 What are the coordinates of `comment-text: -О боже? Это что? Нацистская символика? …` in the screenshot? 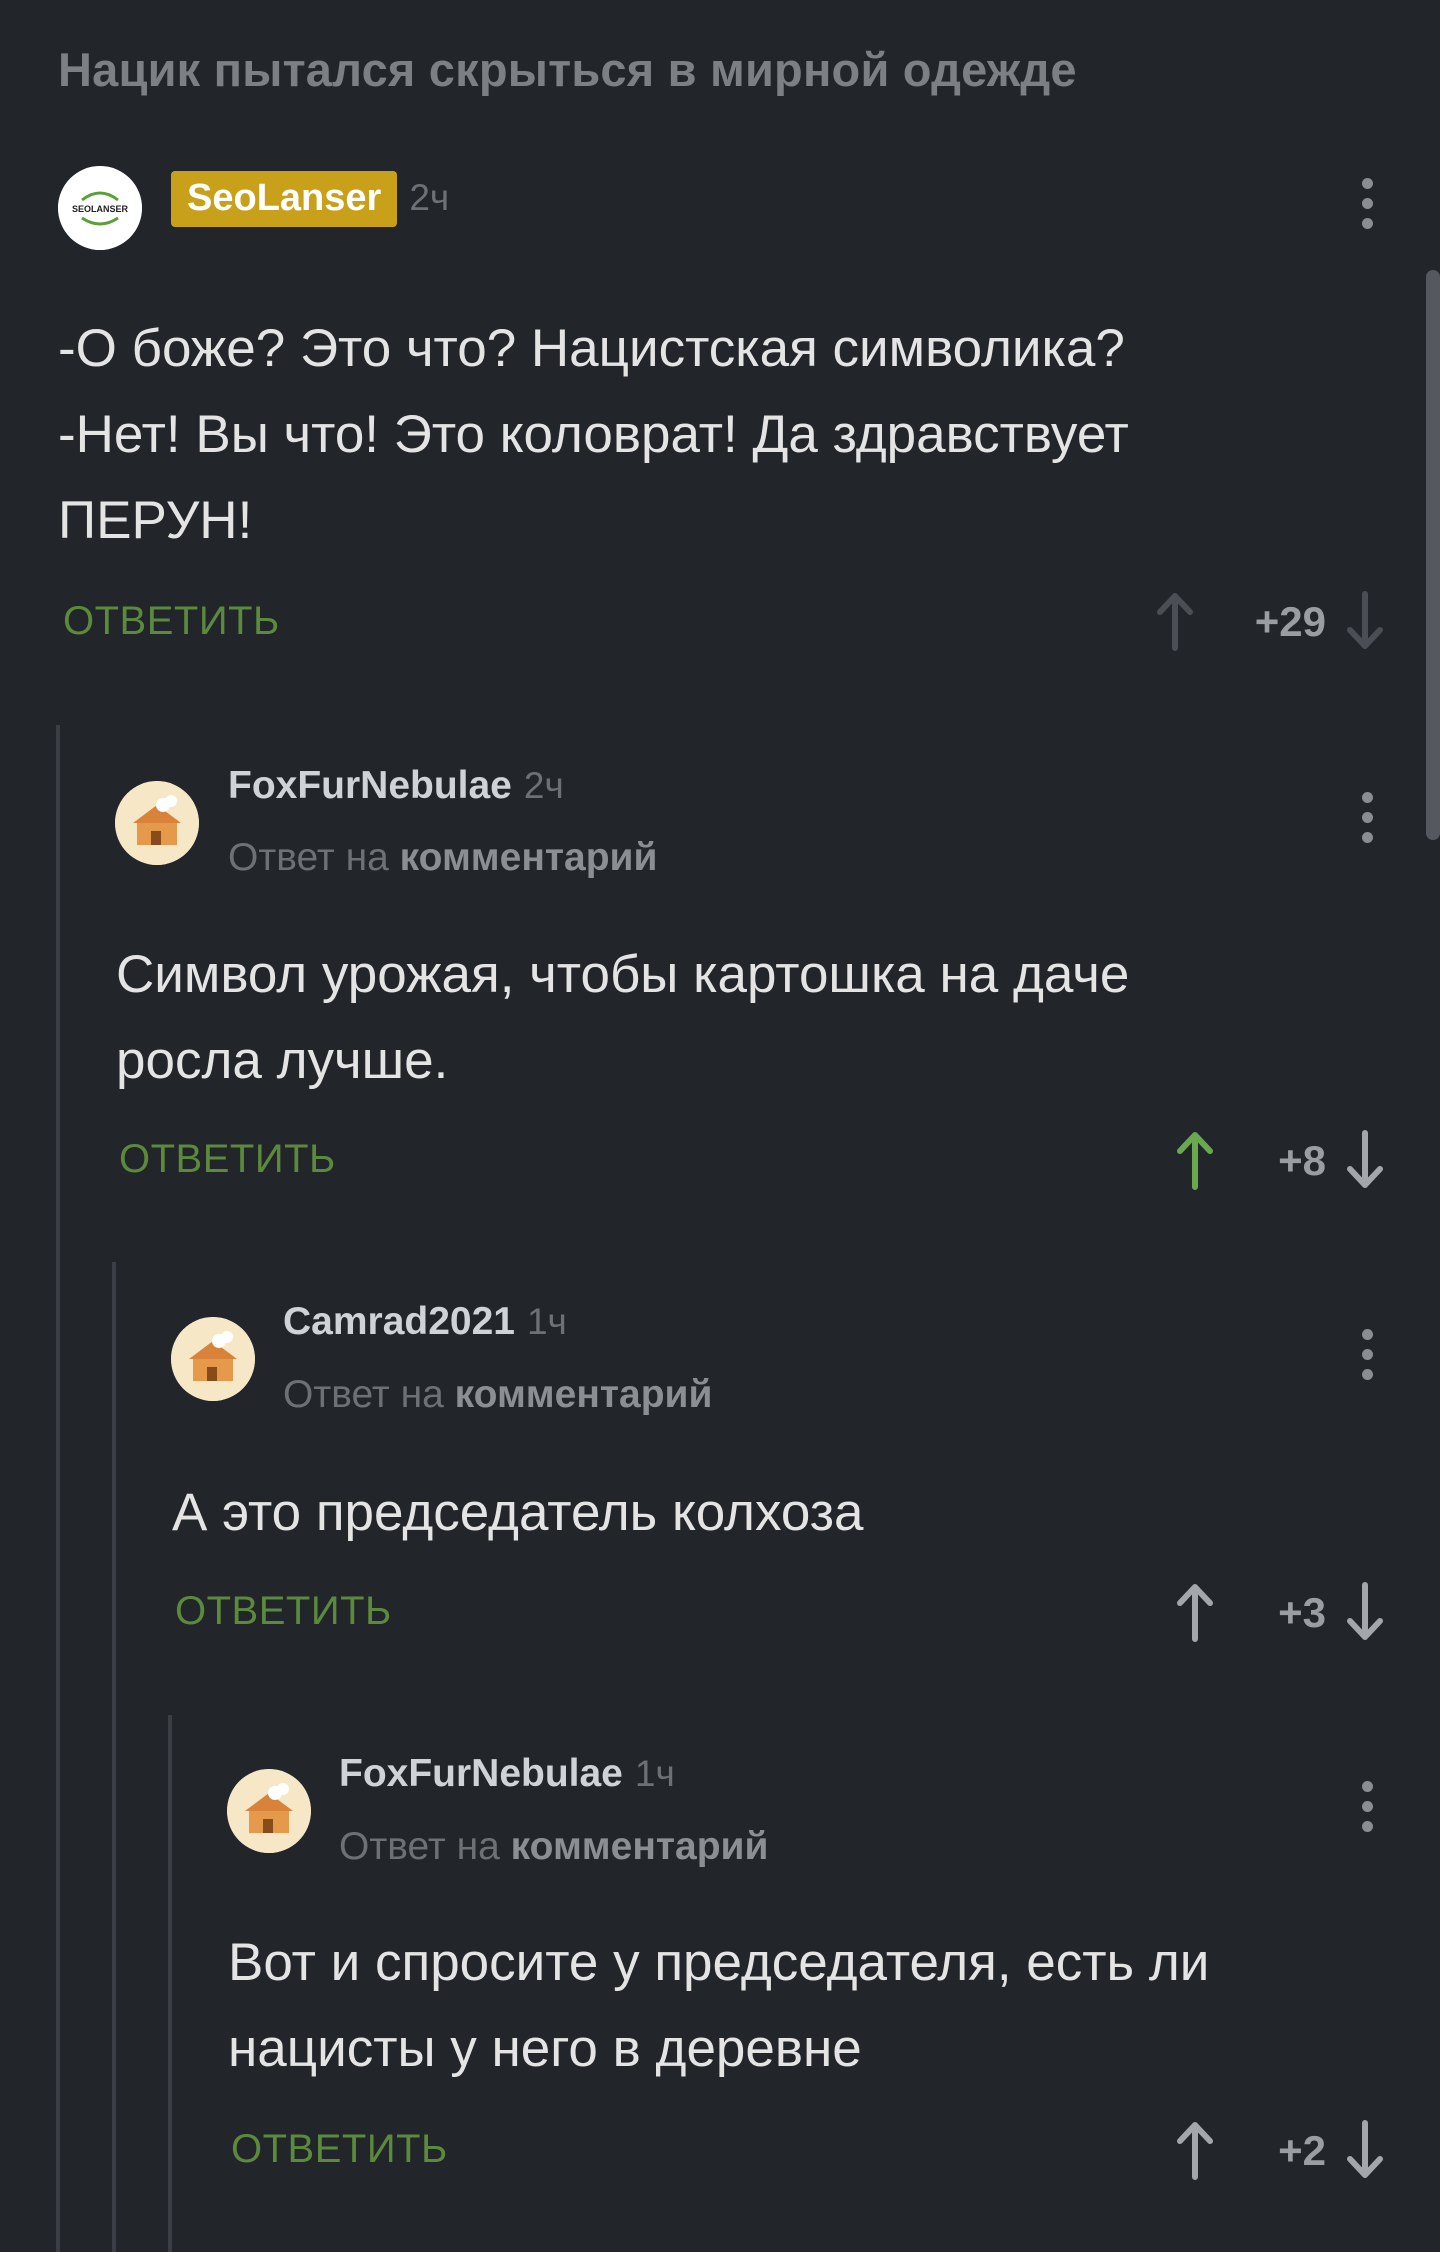 It's located at (593, 435).